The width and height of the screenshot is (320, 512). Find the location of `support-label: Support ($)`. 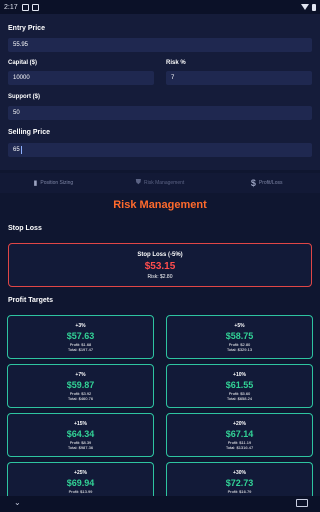

support-label: Support ($) is located at coordinates (24, 97).